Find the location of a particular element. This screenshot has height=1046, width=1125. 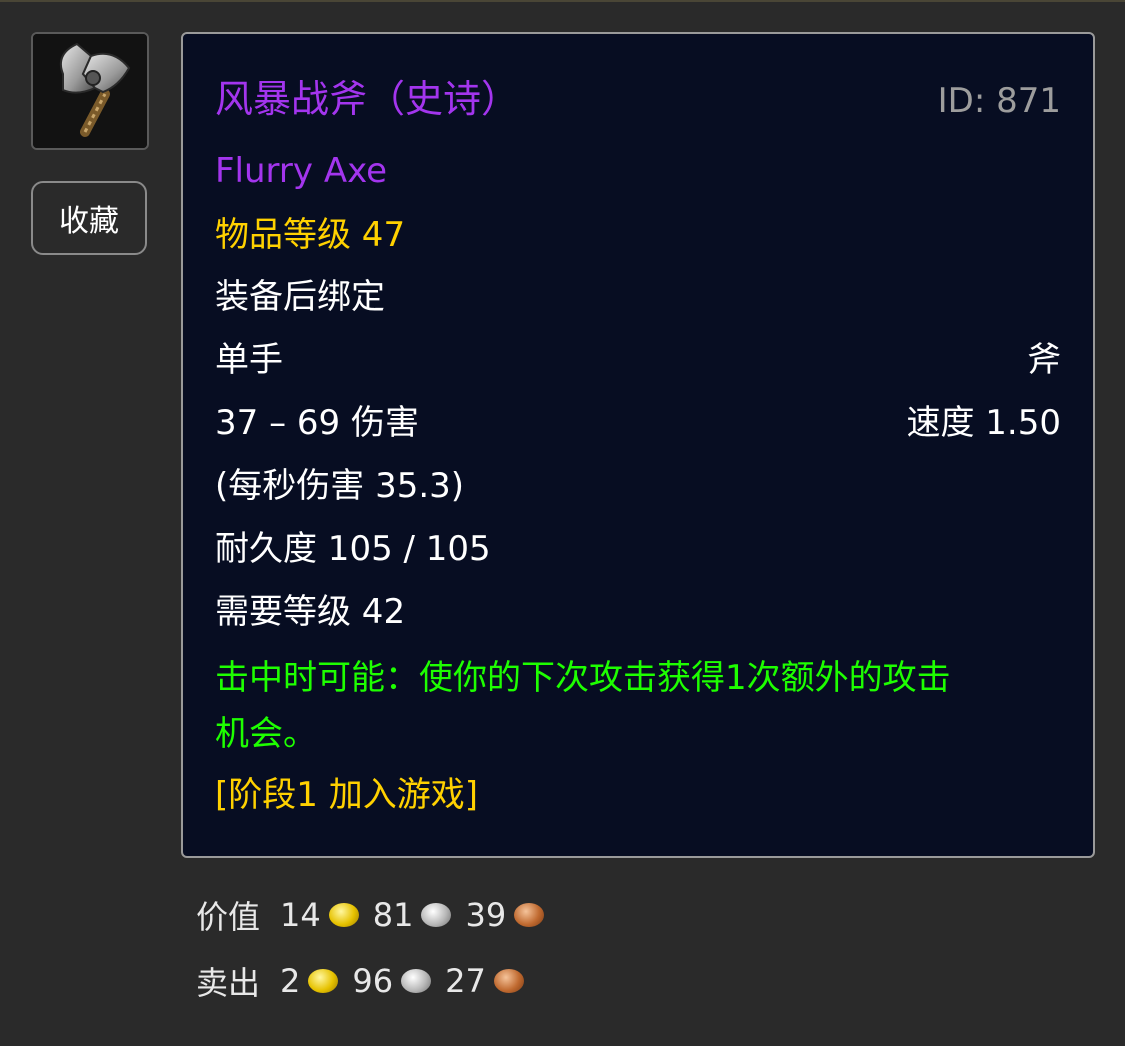

item-name-en: Flurry Axe is located at coordinates (301, 171).